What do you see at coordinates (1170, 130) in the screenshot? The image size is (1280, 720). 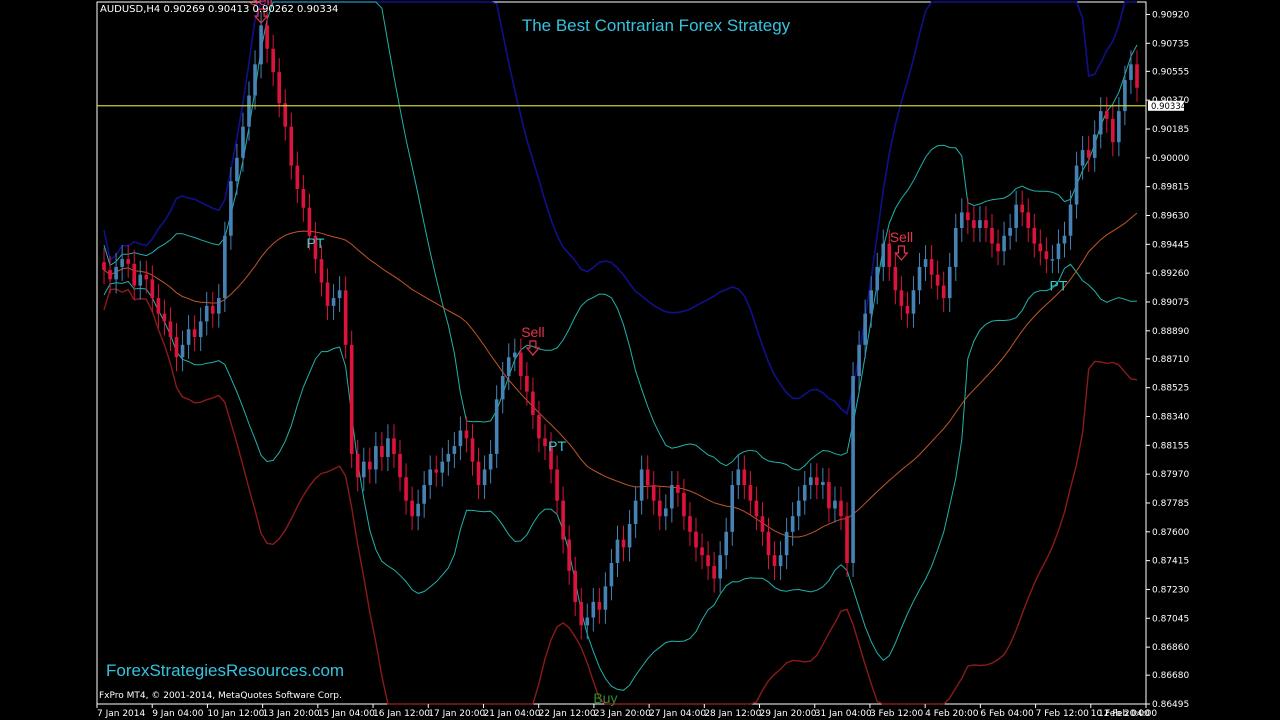 I see `y-tick-label: 0.90185` at bounding box center [1170, 130].